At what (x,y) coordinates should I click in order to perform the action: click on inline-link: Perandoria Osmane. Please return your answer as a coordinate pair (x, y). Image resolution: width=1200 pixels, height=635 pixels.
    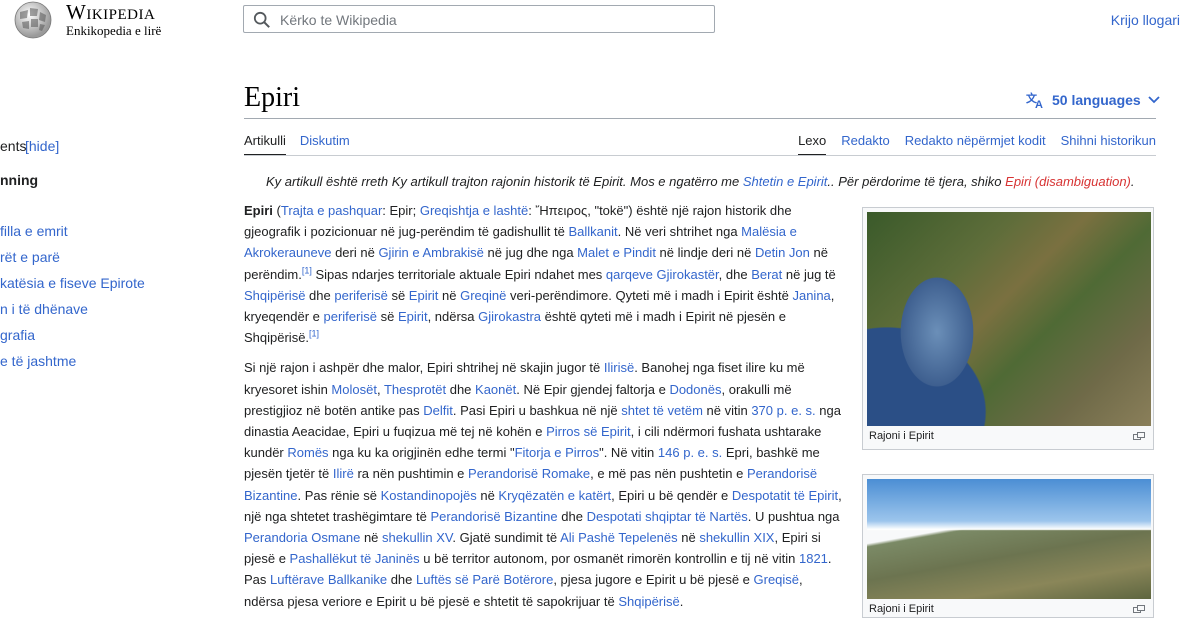
    Looking at the image, I should click on (302, 537).